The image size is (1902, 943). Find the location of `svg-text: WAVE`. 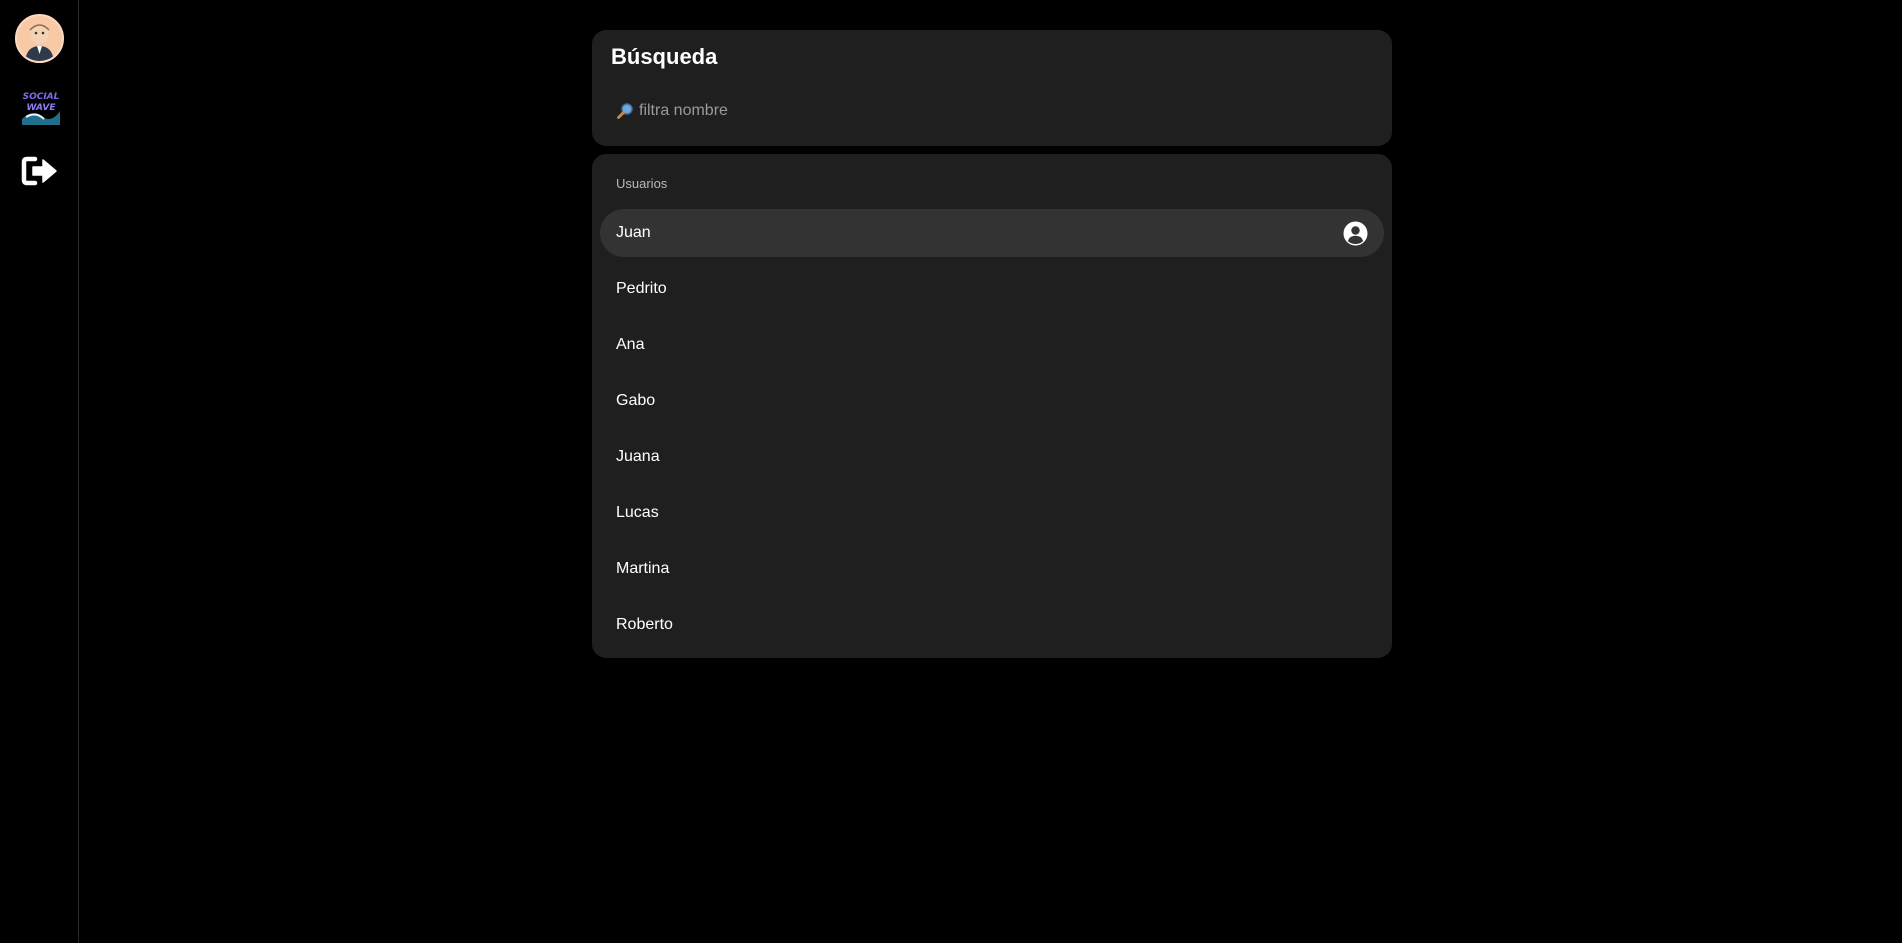

svg-text: WAVE is located at coordinates (41, 108).